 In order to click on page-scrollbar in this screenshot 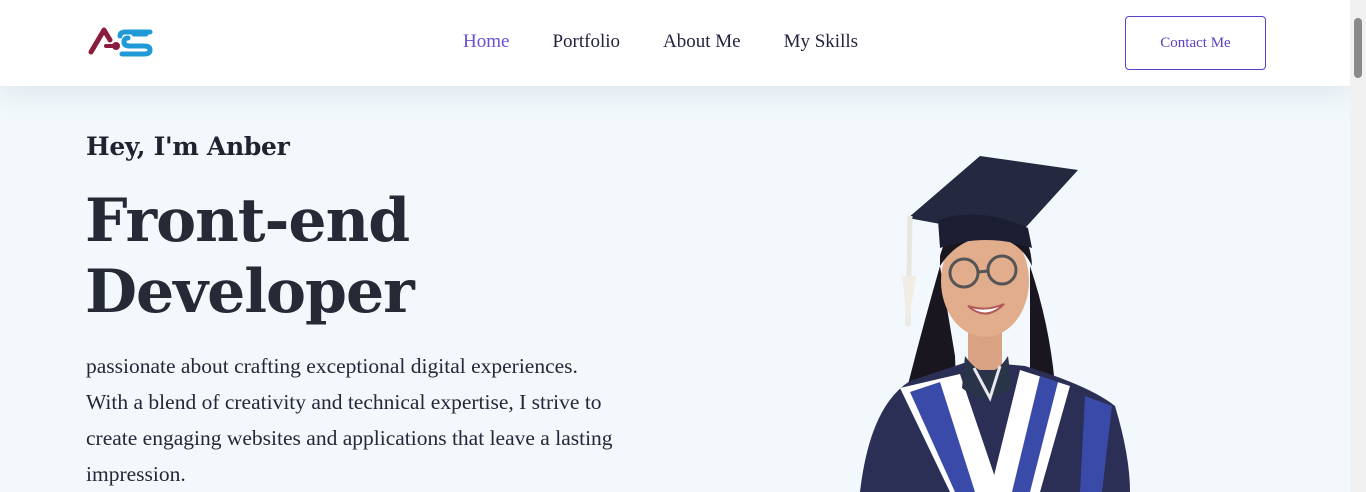, I will do `click(1358, 246)`.